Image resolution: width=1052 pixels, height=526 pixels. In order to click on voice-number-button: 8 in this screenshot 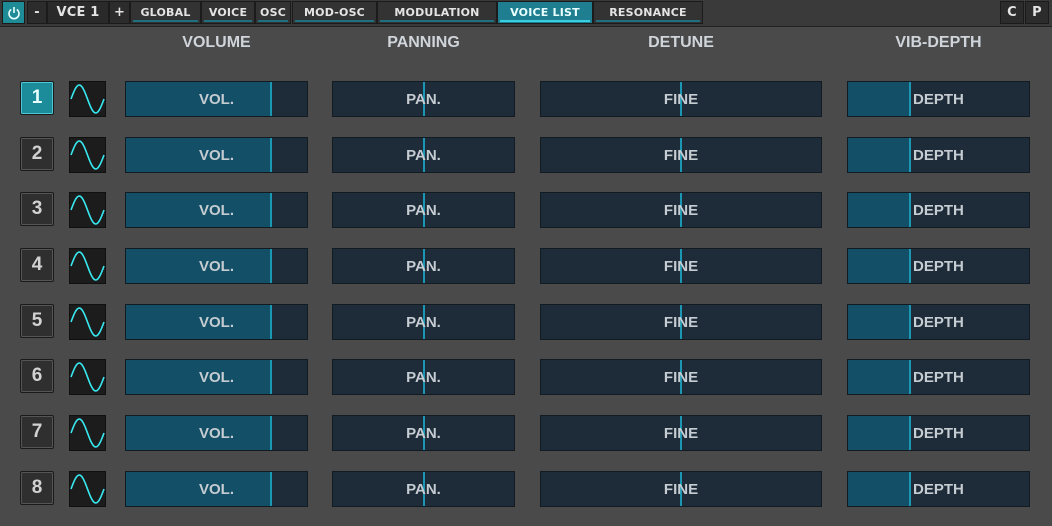, I will do `click(37, 488)`.